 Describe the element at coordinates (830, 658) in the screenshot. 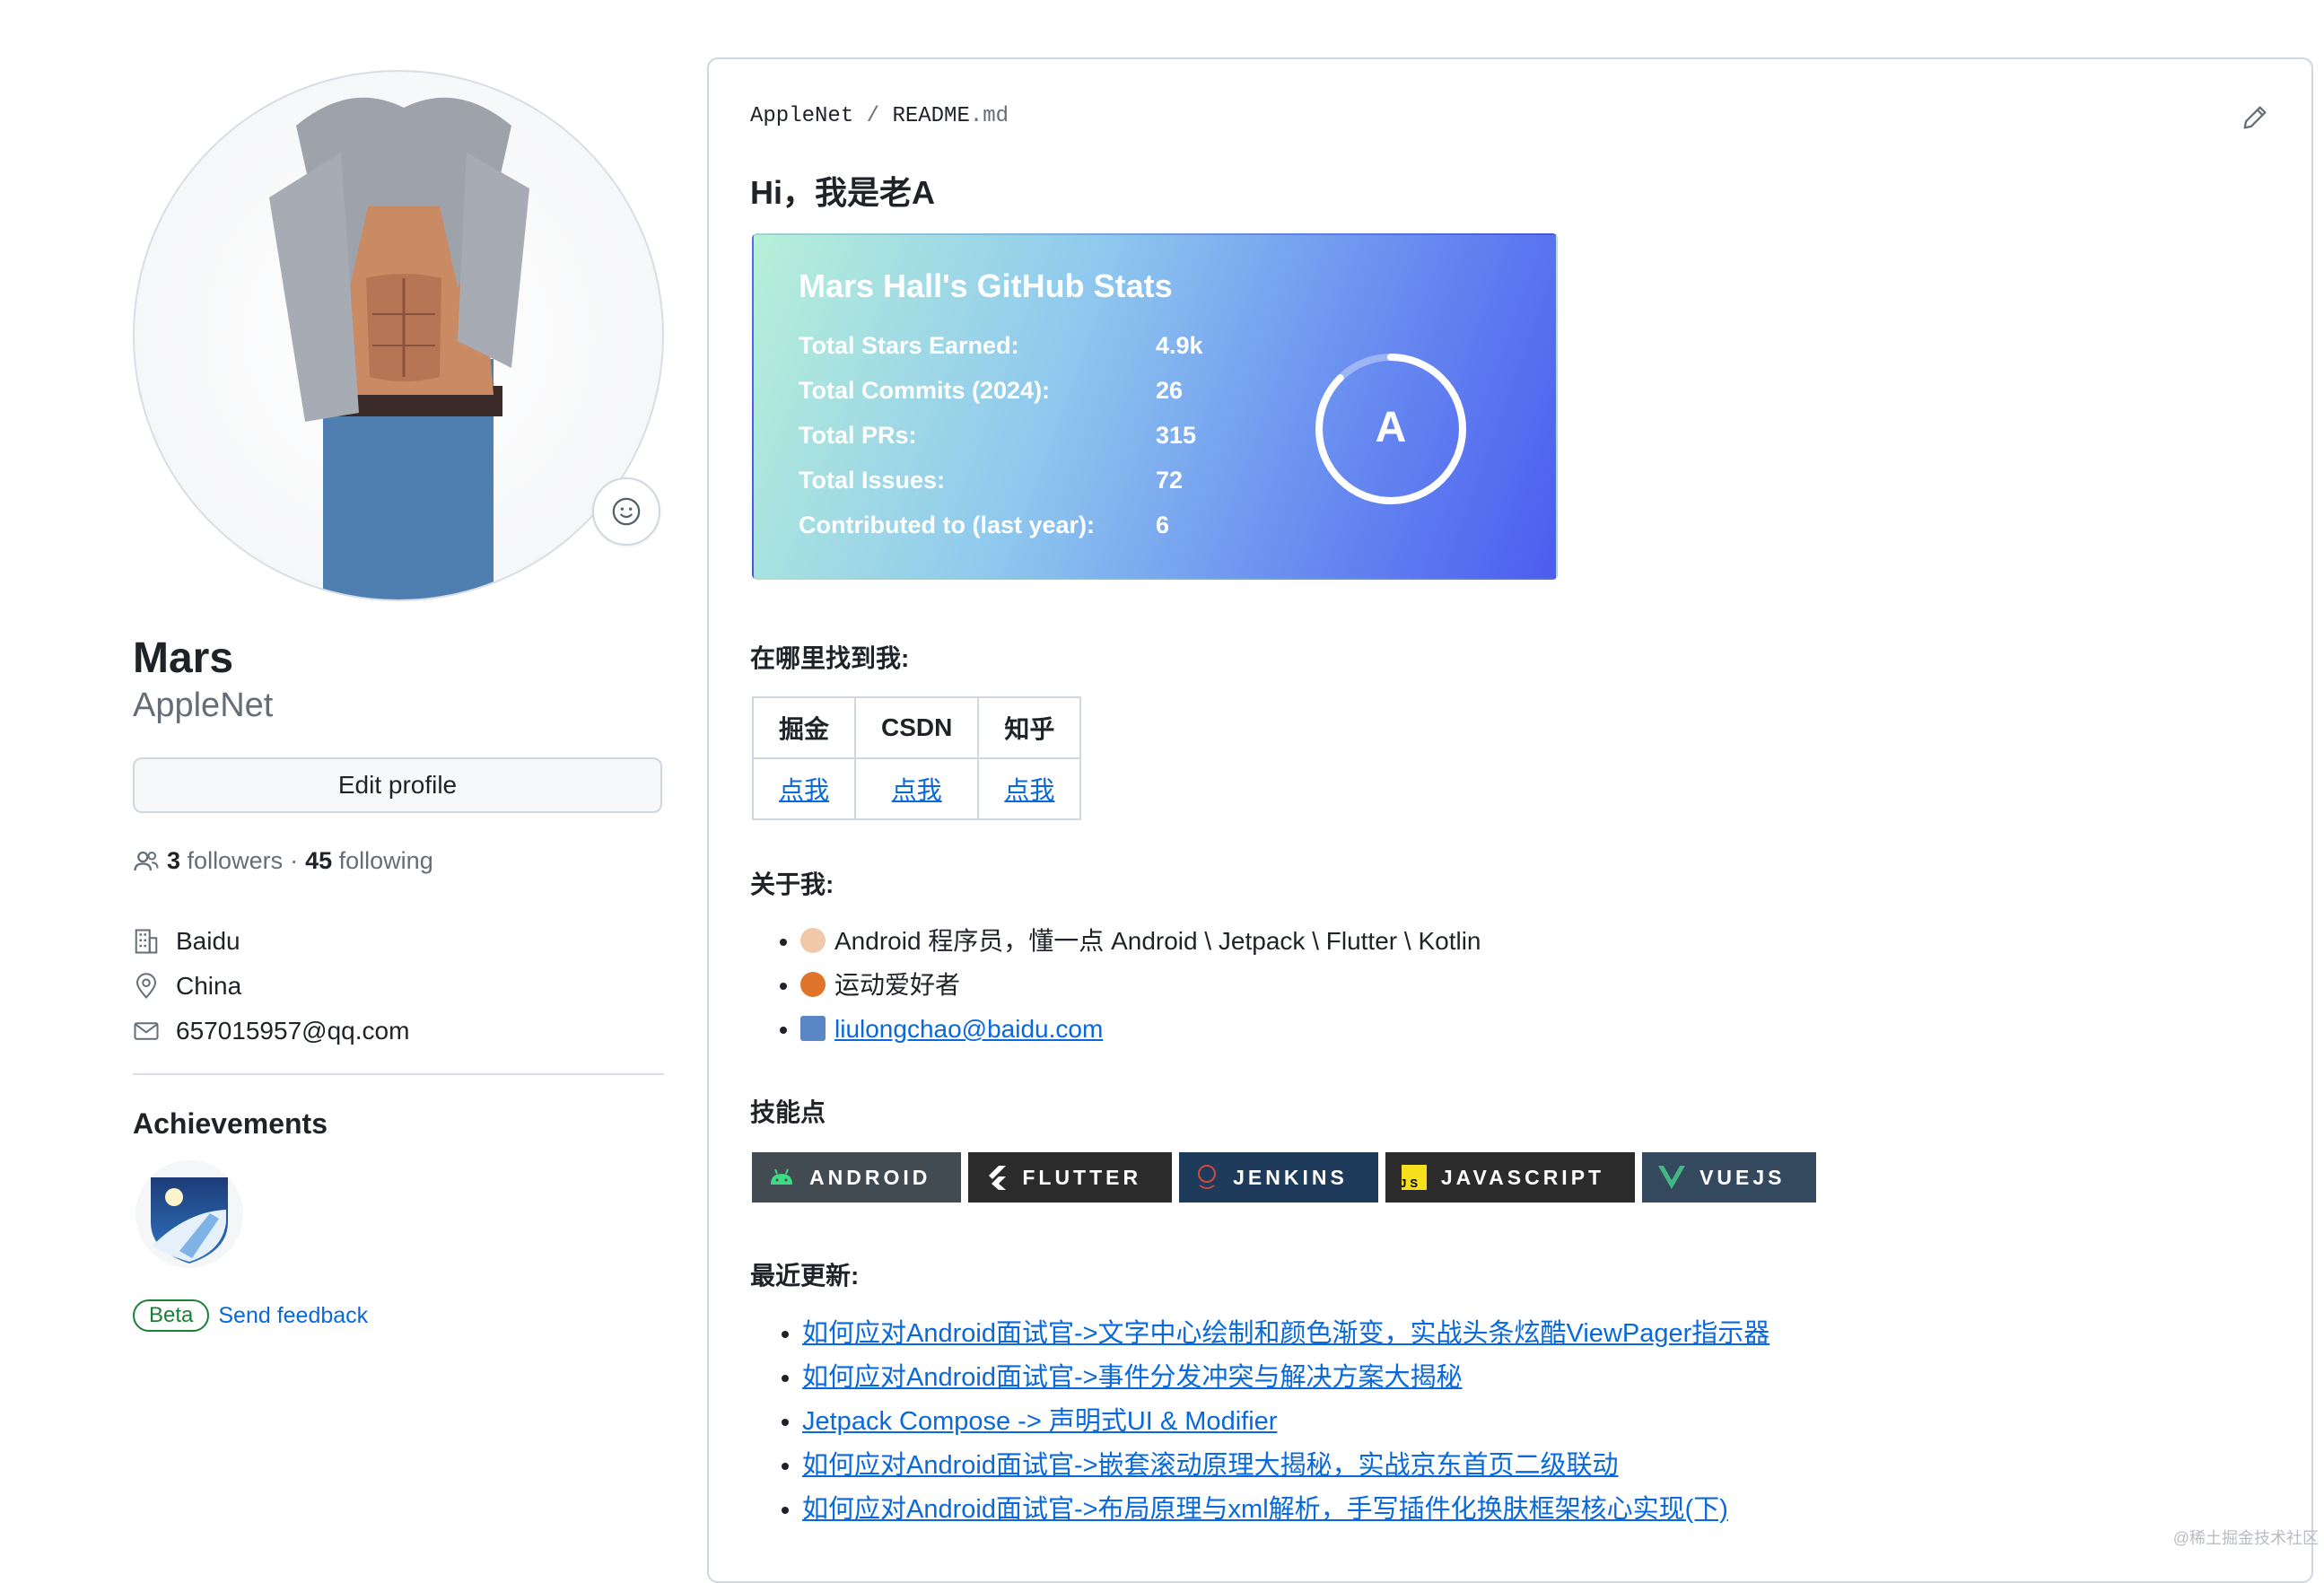

I see `where-title: 在哪里找到我:` at that location.